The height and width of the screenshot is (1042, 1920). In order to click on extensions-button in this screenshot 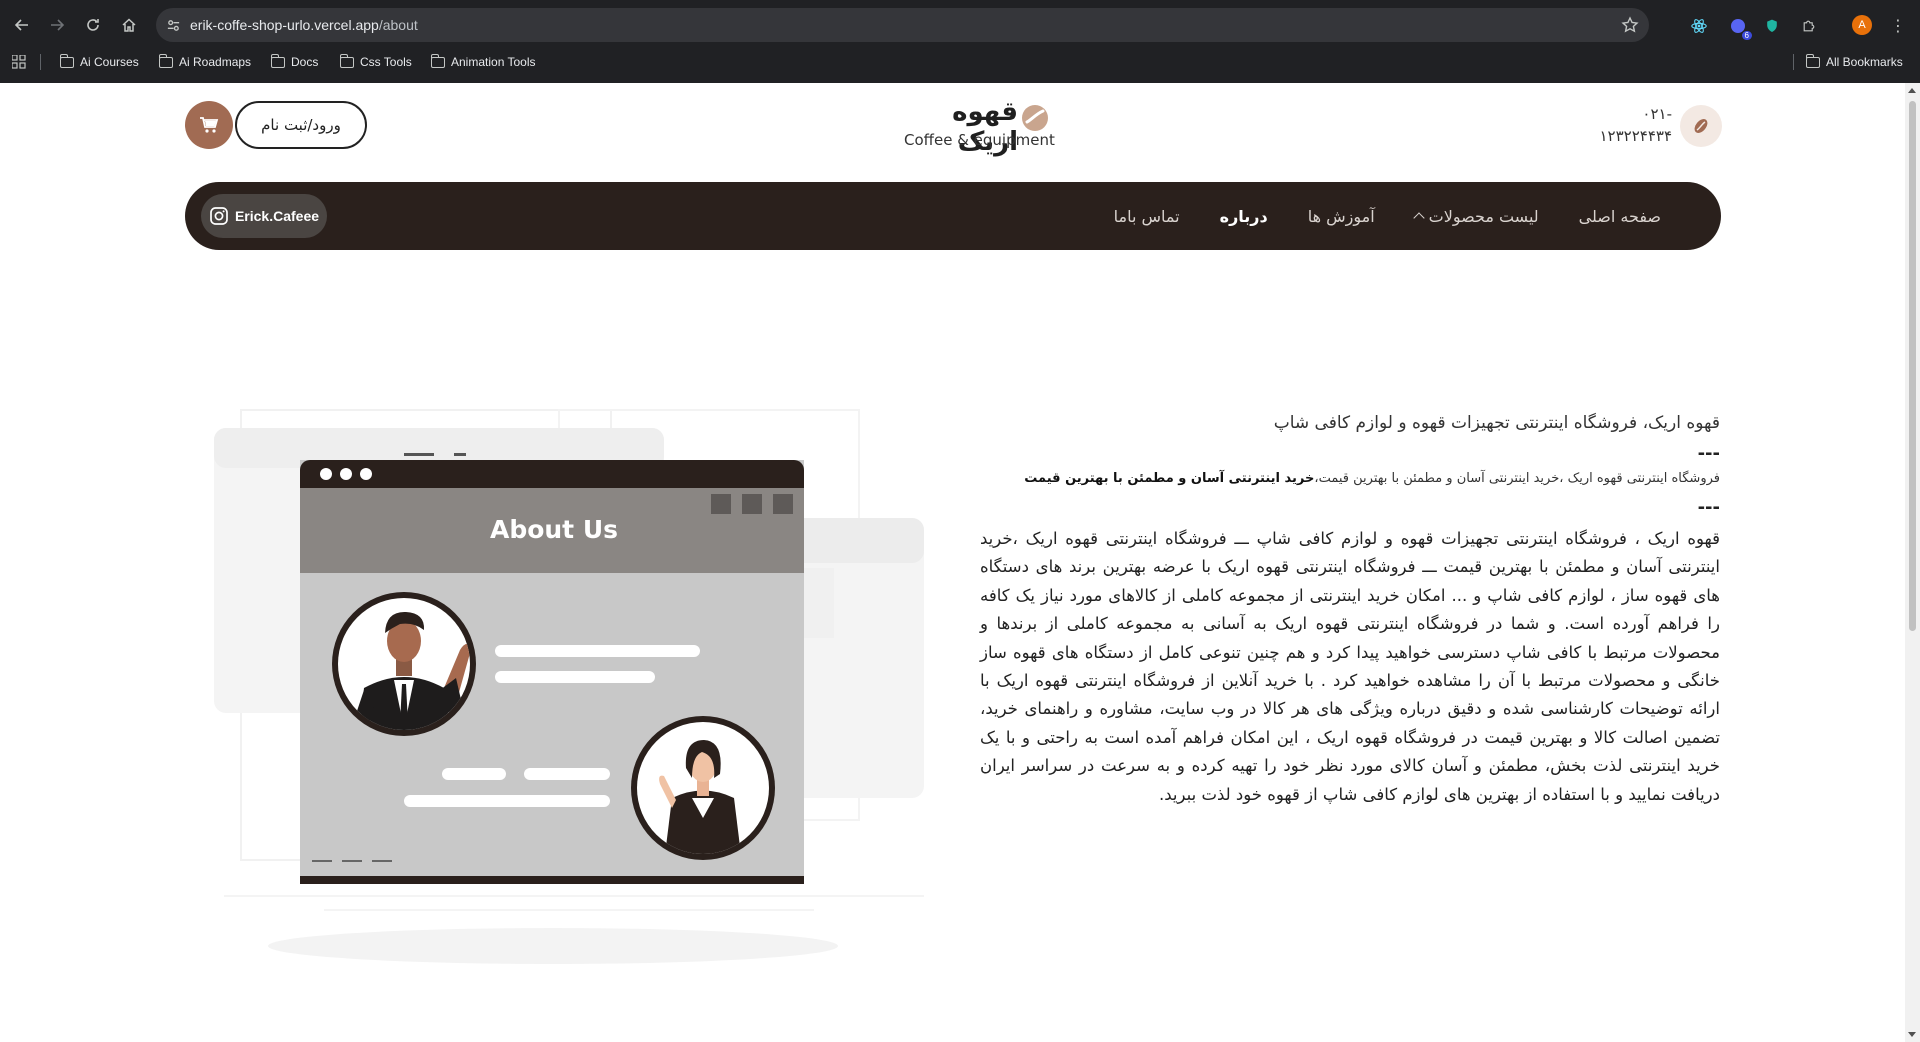, I will do `click(1809, 26)`.